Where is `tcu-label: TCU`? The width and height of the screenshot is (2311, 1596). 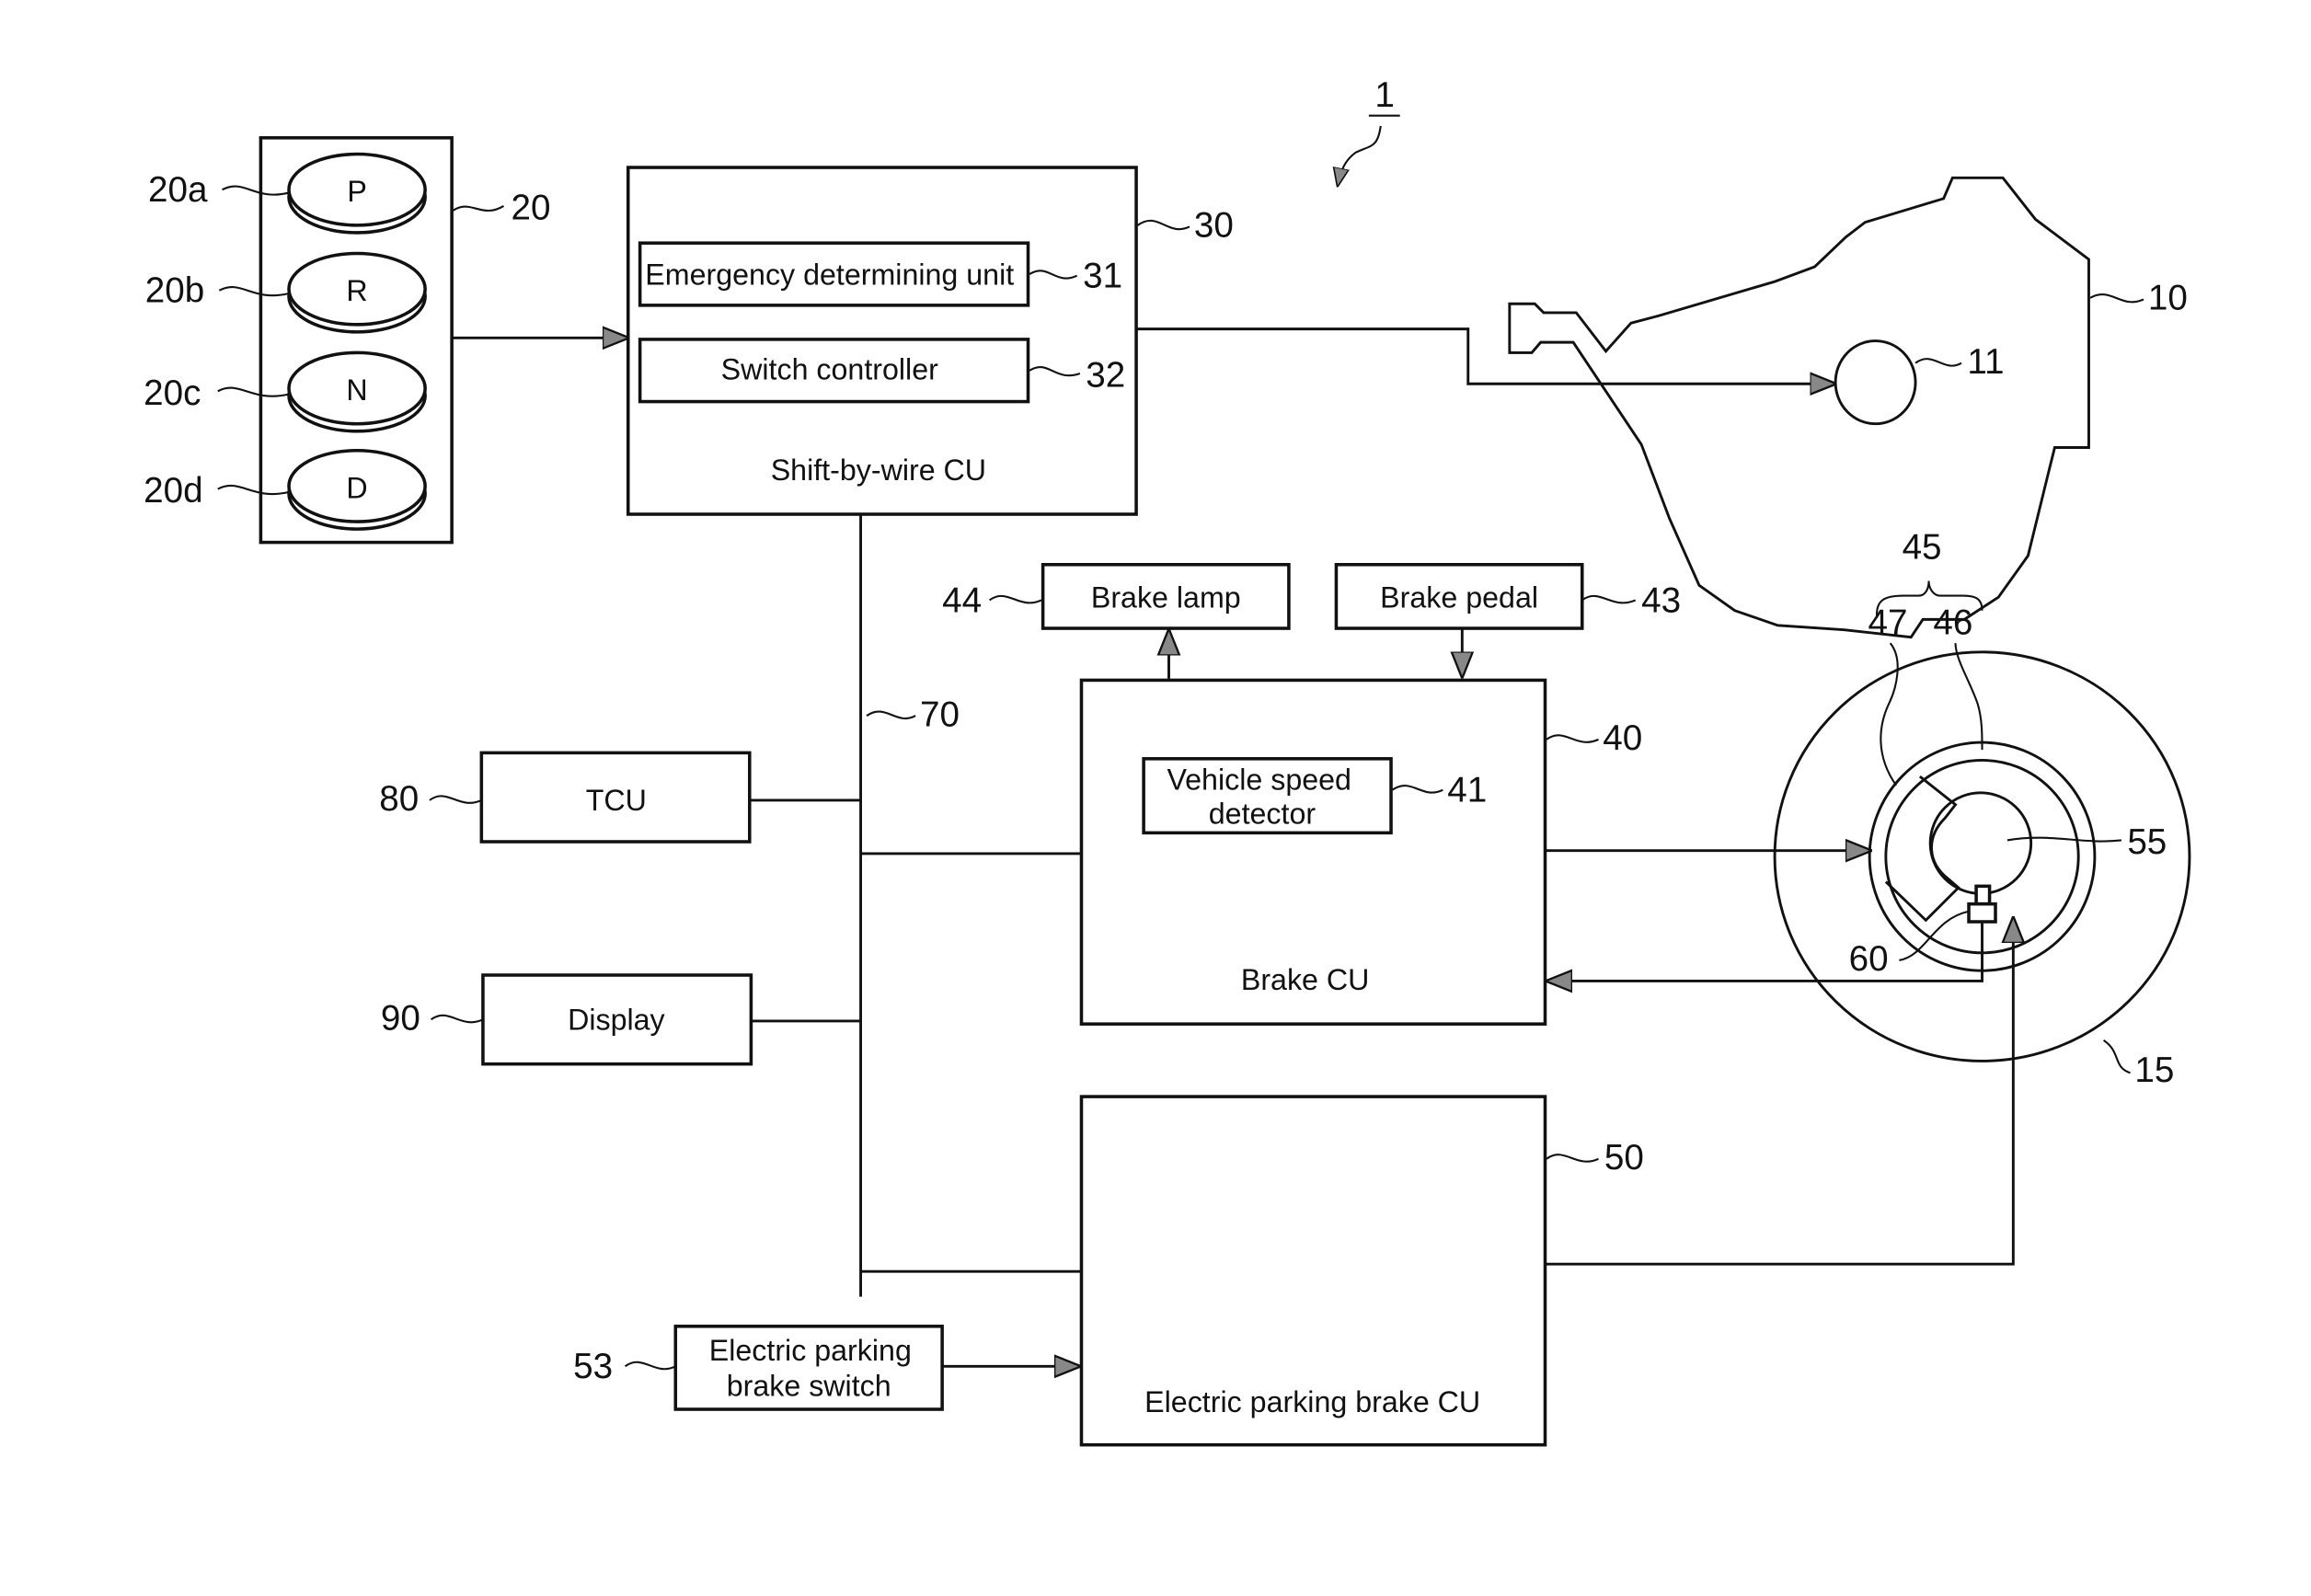
tcu-label: TCU is located at coordinates (616, 800).